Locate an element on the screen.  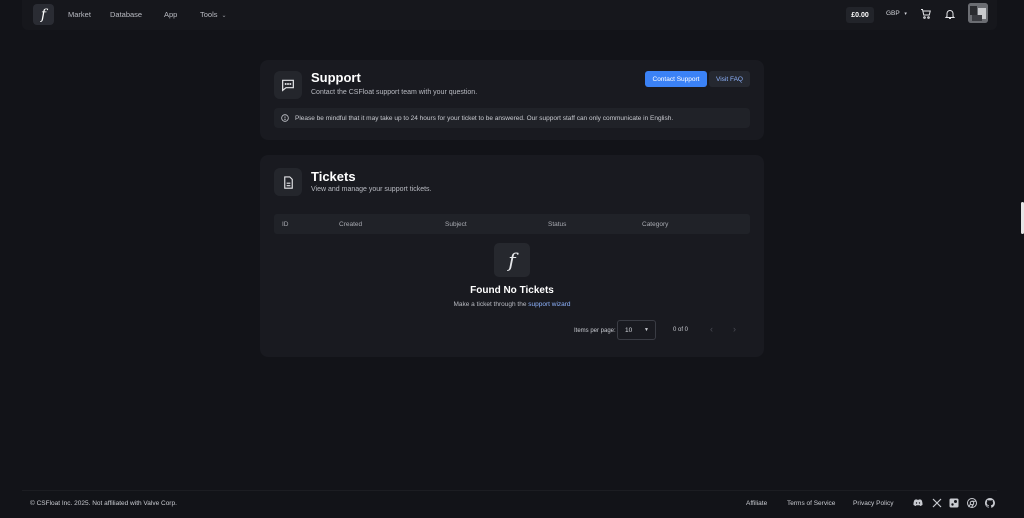
avatar-image is located at coordinates (978, 13).